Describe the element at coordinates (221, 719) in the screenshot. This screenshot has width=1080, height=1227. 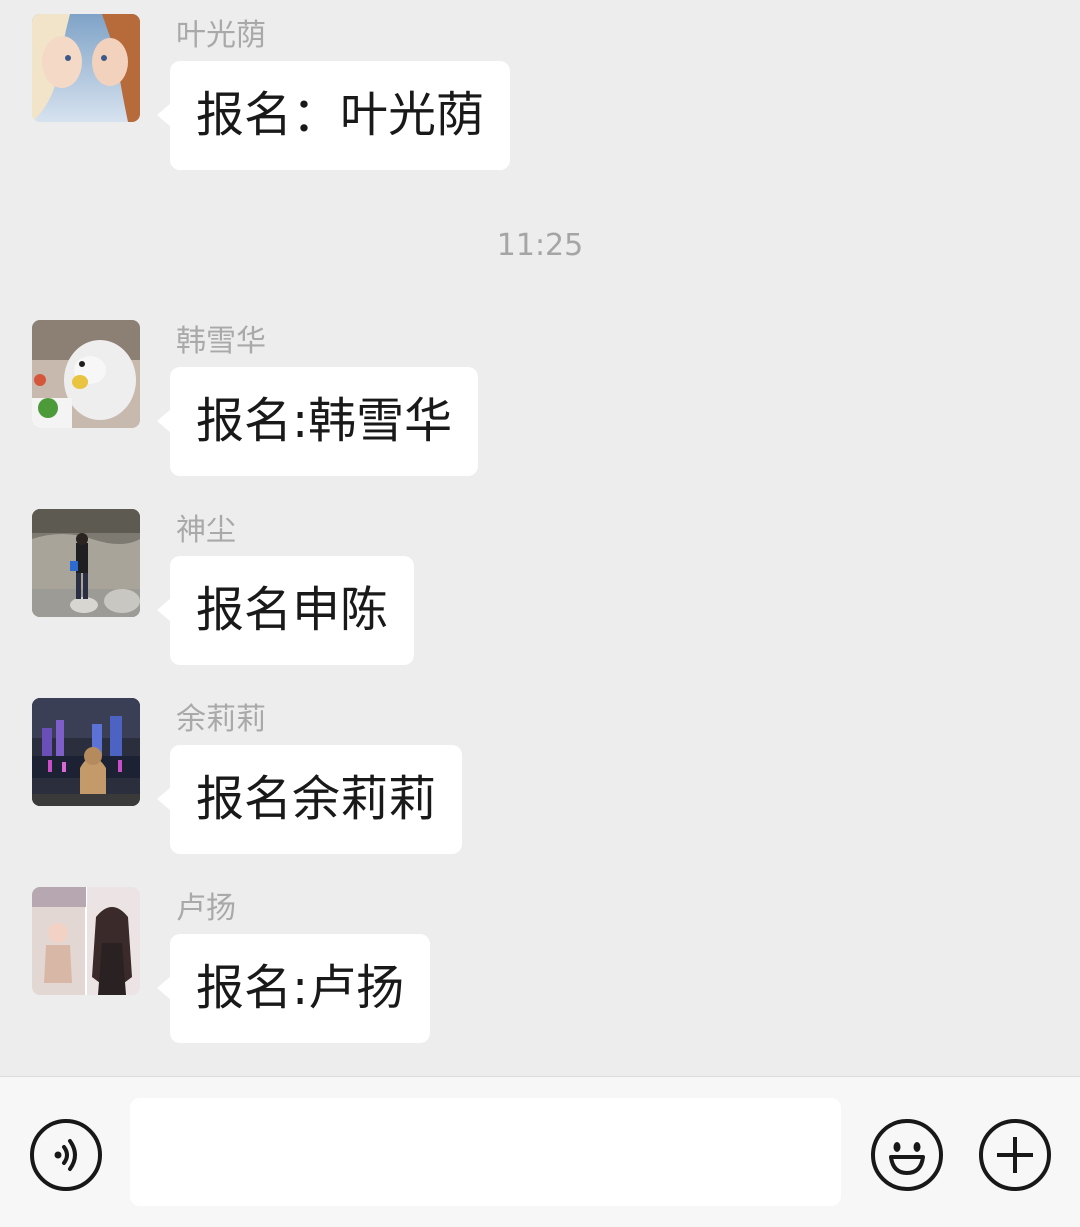
I see `sender-name: 余莉莉` at that location.